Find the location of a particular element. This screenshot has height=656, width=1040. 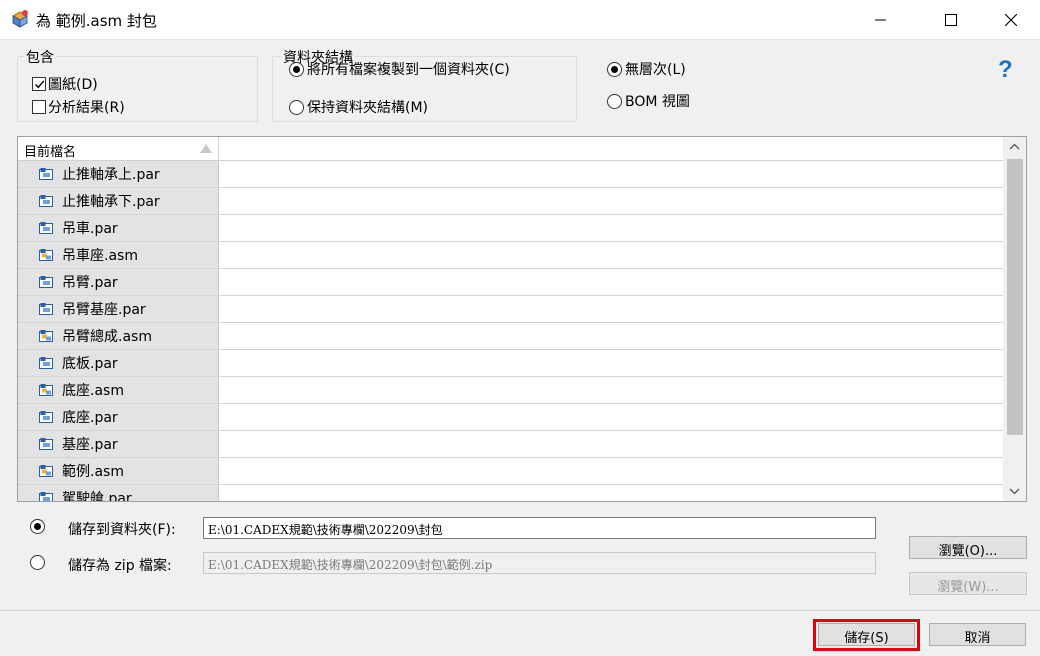

file-name-label: 基座.par is located at coordinates (90, 445).